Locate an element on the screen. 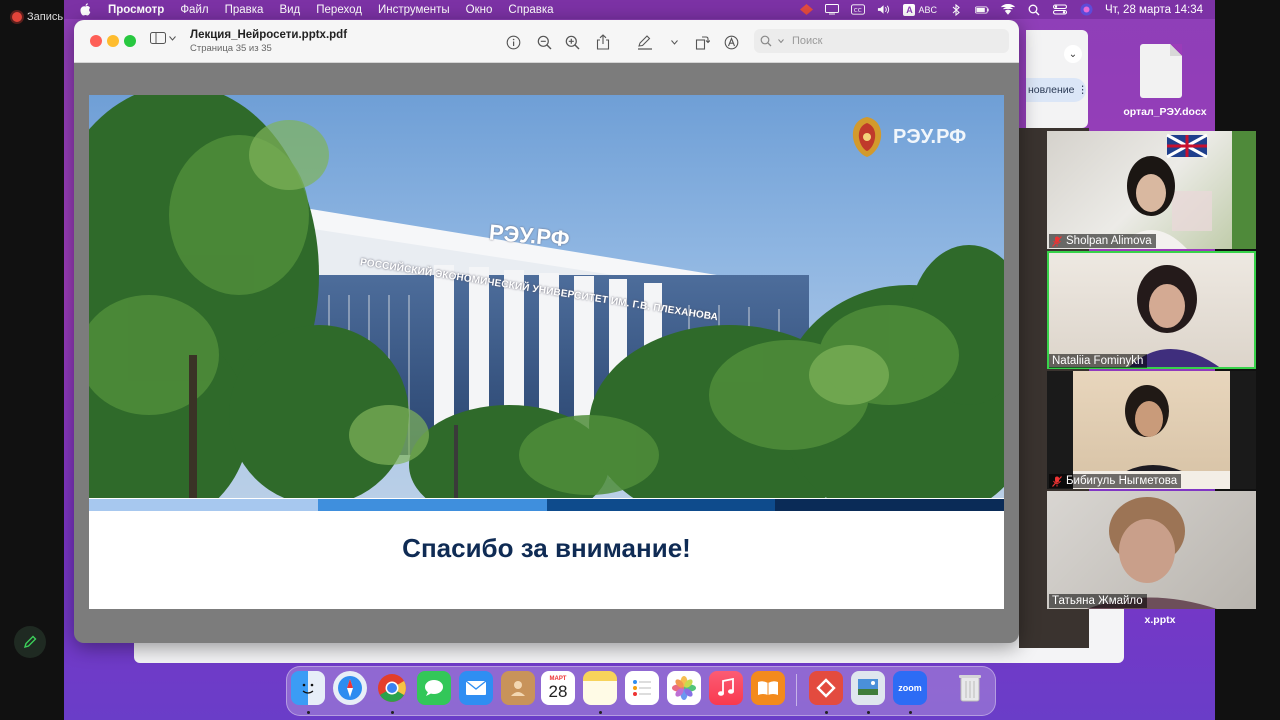  siri-icon is located at coordinates (1086, 9).